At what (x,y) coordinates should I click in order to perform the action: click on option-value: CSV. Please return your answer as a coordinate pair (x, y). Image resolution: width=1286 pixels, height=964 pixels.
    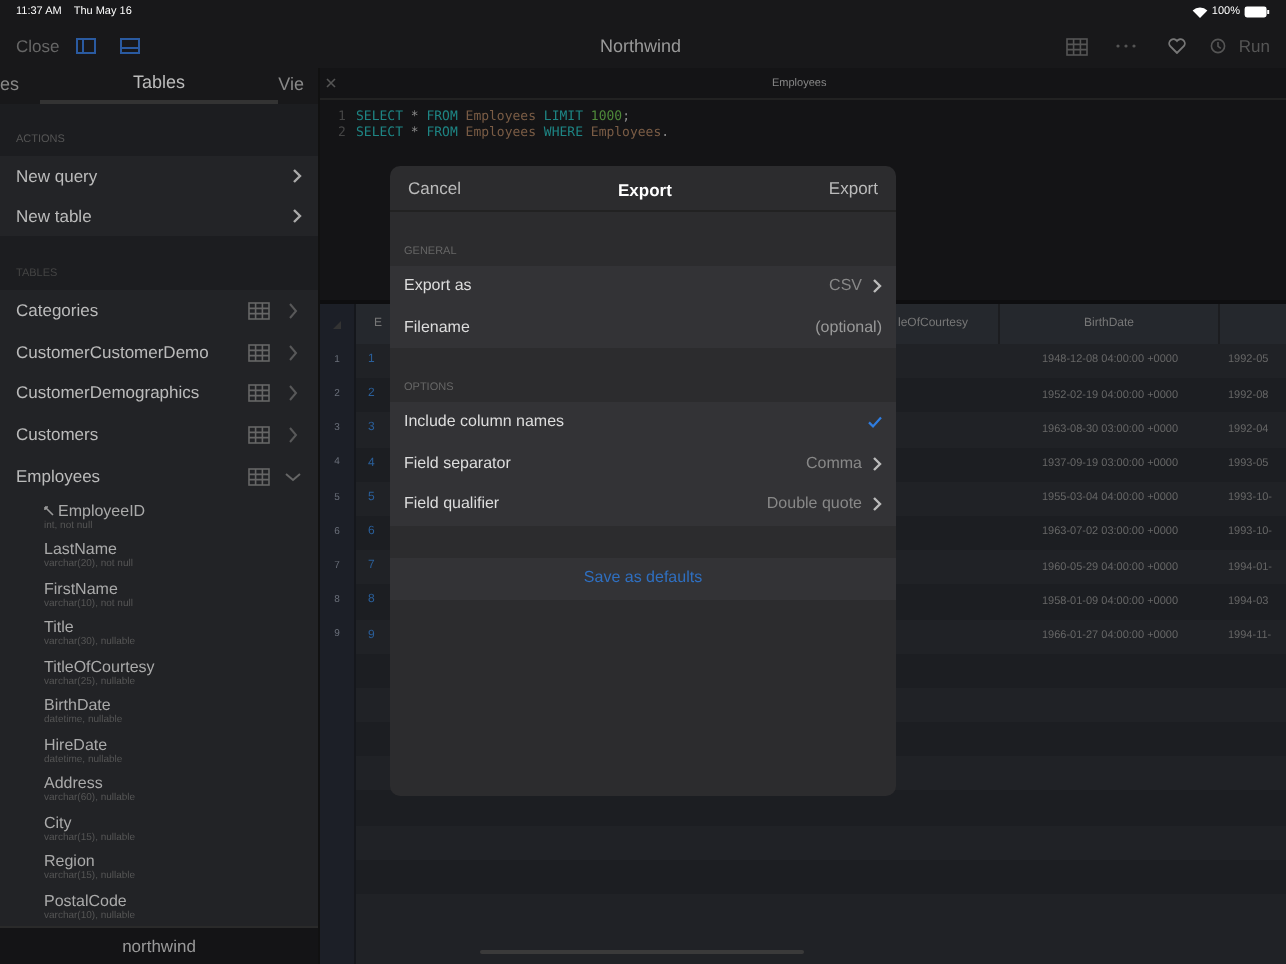
    Looking at the image, I should click on (845, 286).